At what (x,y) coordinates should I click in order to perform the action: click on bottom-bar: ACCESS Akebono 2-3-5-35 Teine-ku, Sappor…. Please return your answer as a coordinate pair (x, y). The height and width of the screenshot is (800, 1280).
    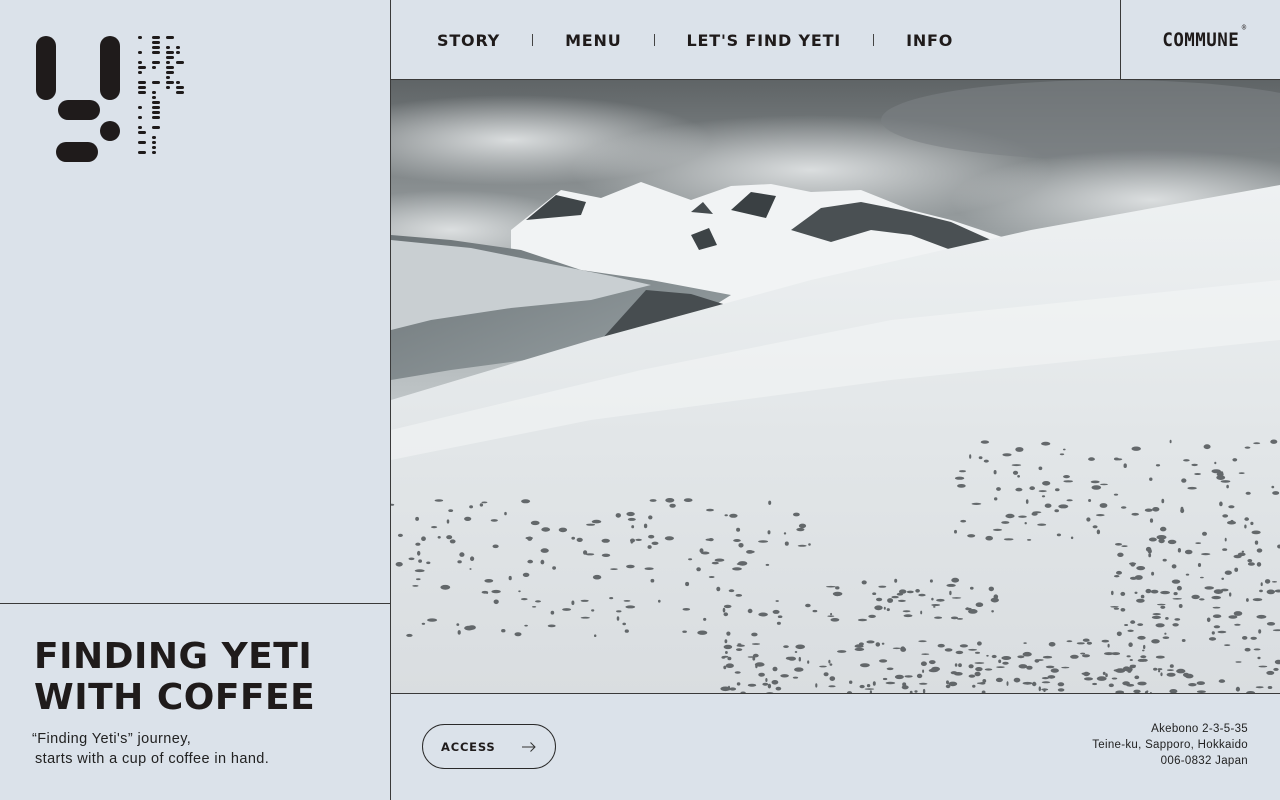
    Looking at the image, I should click on (835, 747).